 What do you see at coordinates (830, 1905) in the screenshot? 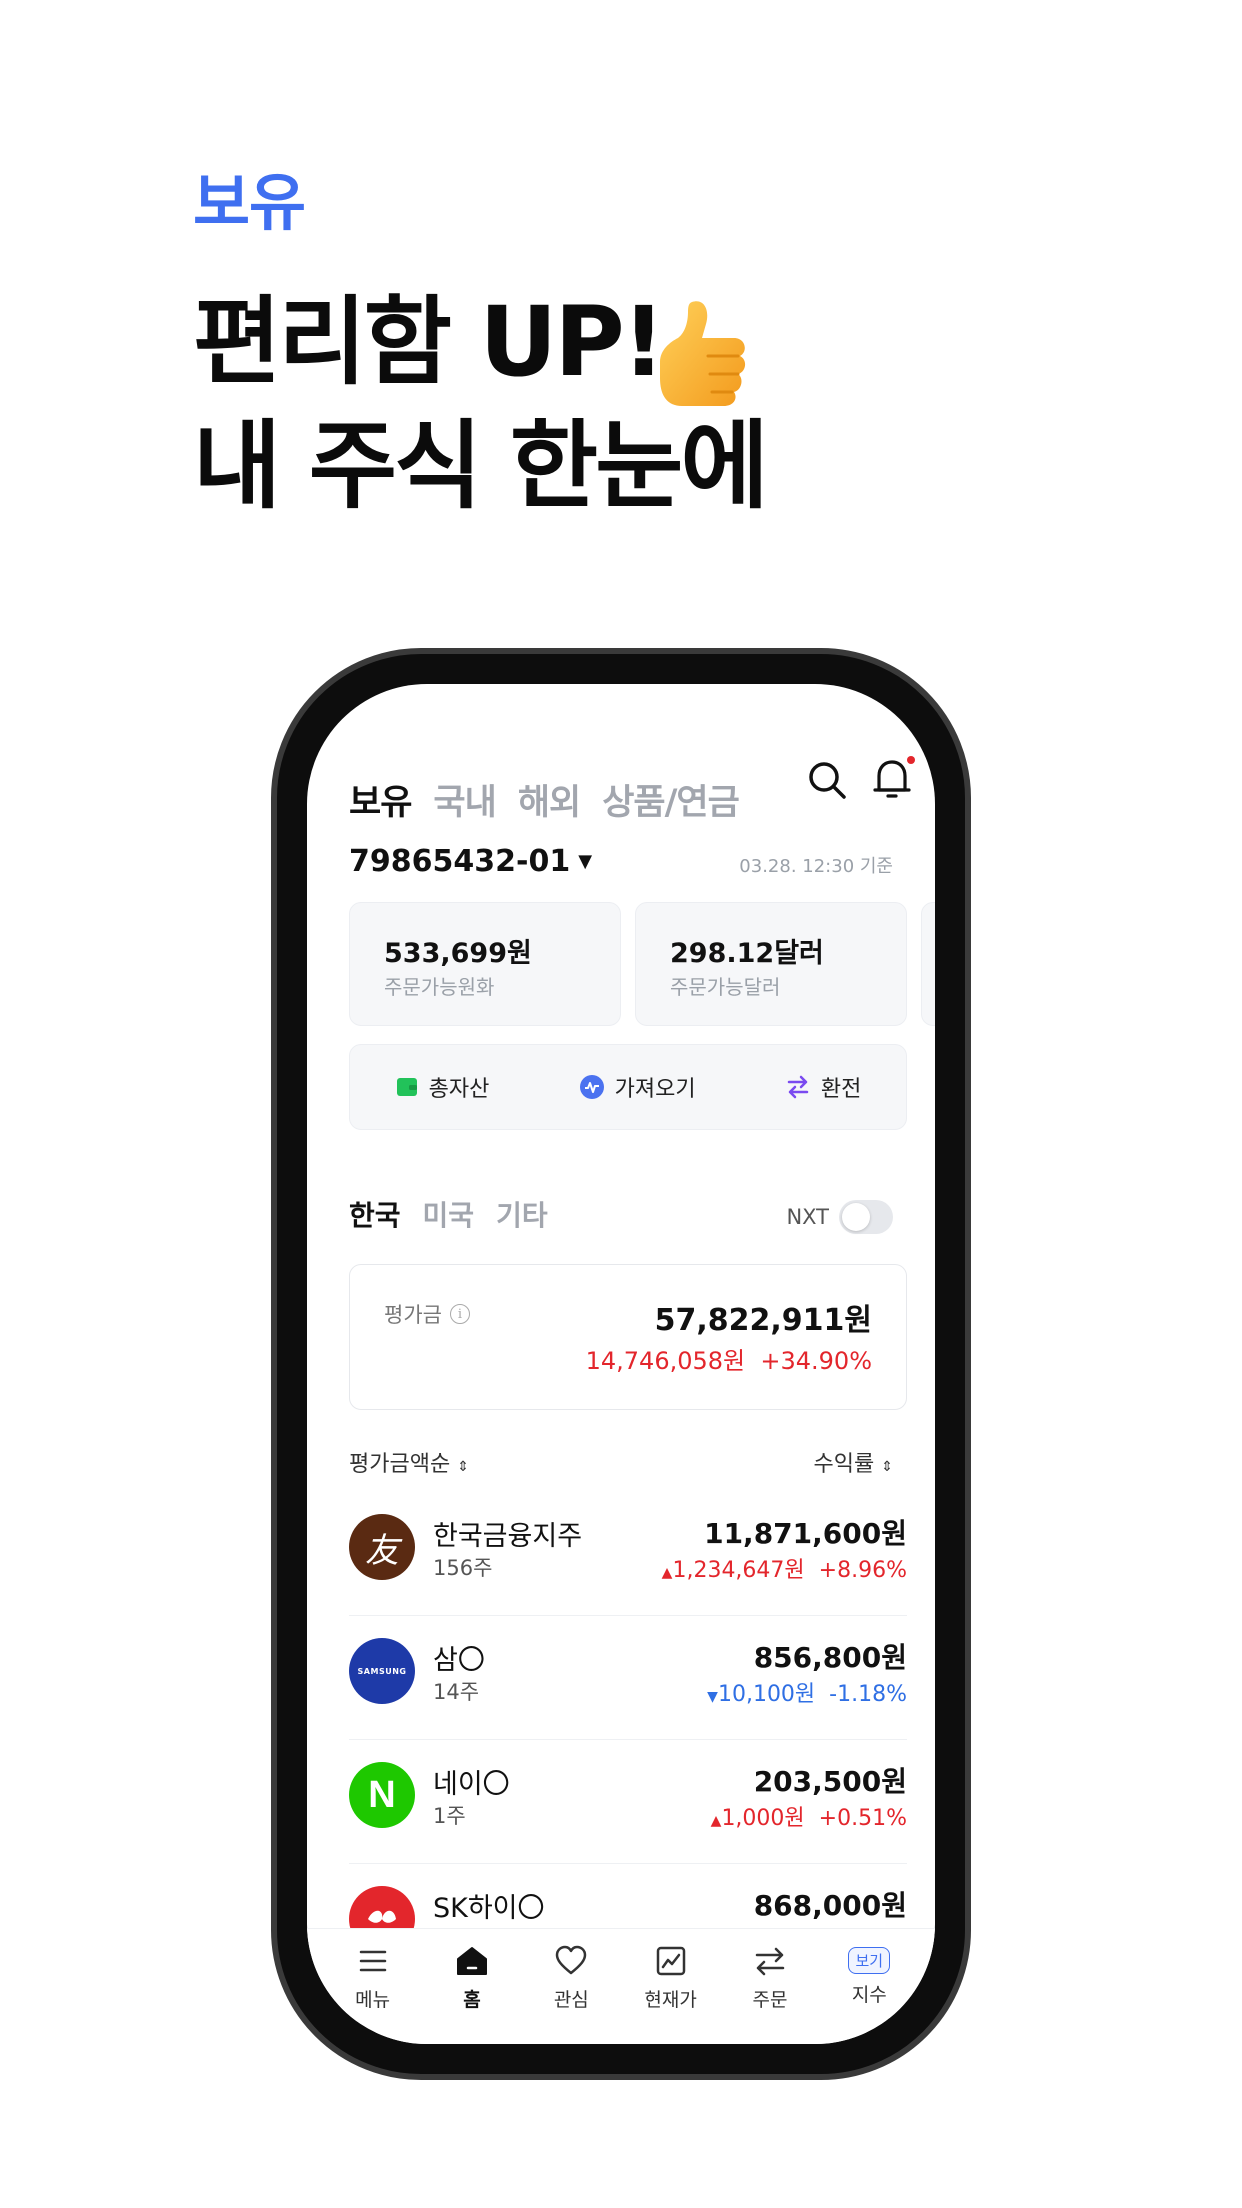
I see `stock-amount: 868,000원` at bounding box center [830, 1905].